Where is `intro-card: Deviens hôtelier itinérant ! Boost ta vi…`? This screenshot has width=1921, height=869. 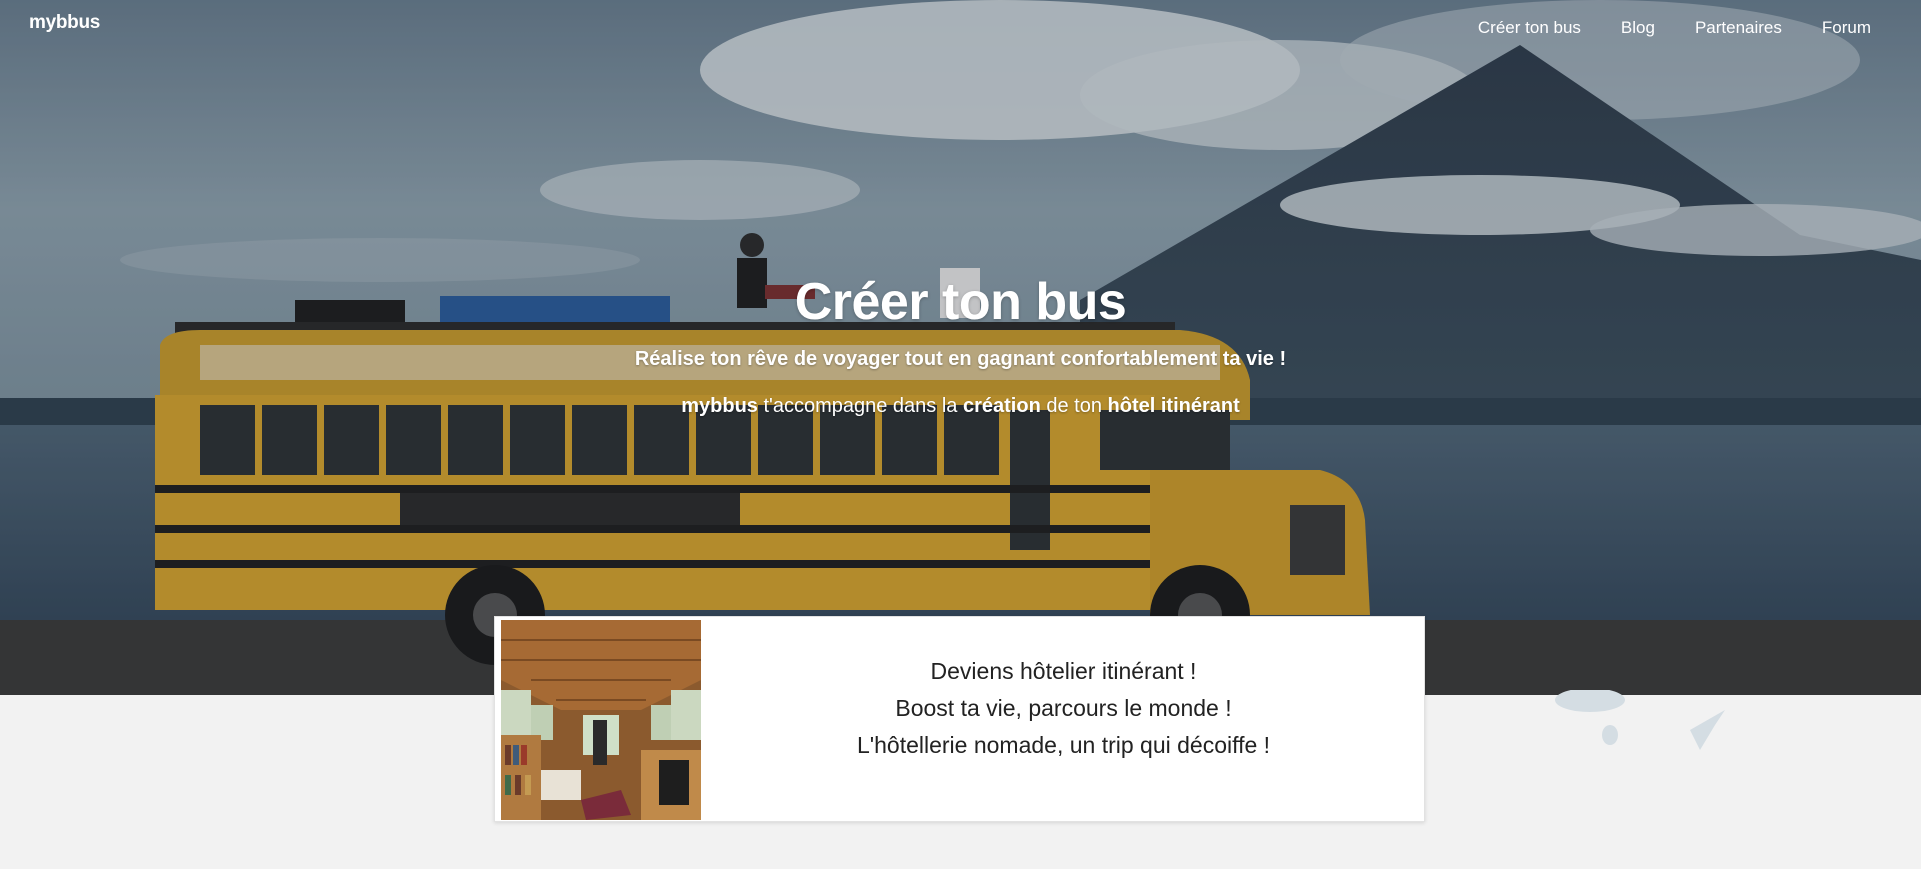
intro-card: Deviens hôtelier itinérant ! Boost ta vi… is located at coordinates (959, 719).